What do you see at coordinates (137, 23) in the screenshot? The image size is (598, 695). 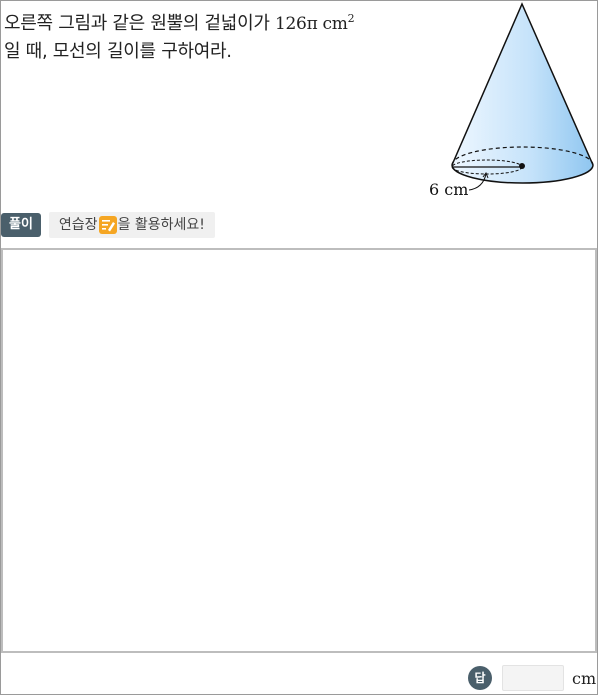 I see `problem-line-1-text: 오른쪽 그림과 같은 원뿔의 겉넓이가` at bounding box center [137, 23].